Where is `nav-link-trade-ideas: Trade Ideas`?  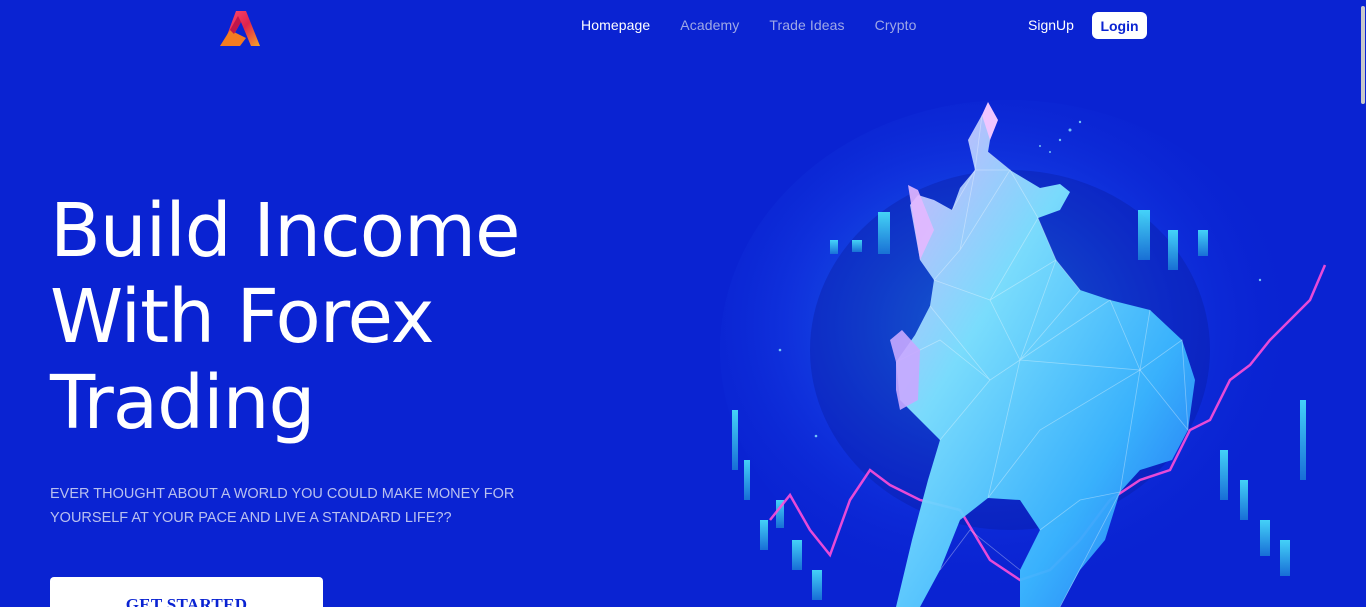 nav-link-trade-ideas: Trade Ideas is located at coordinates (806, 25).